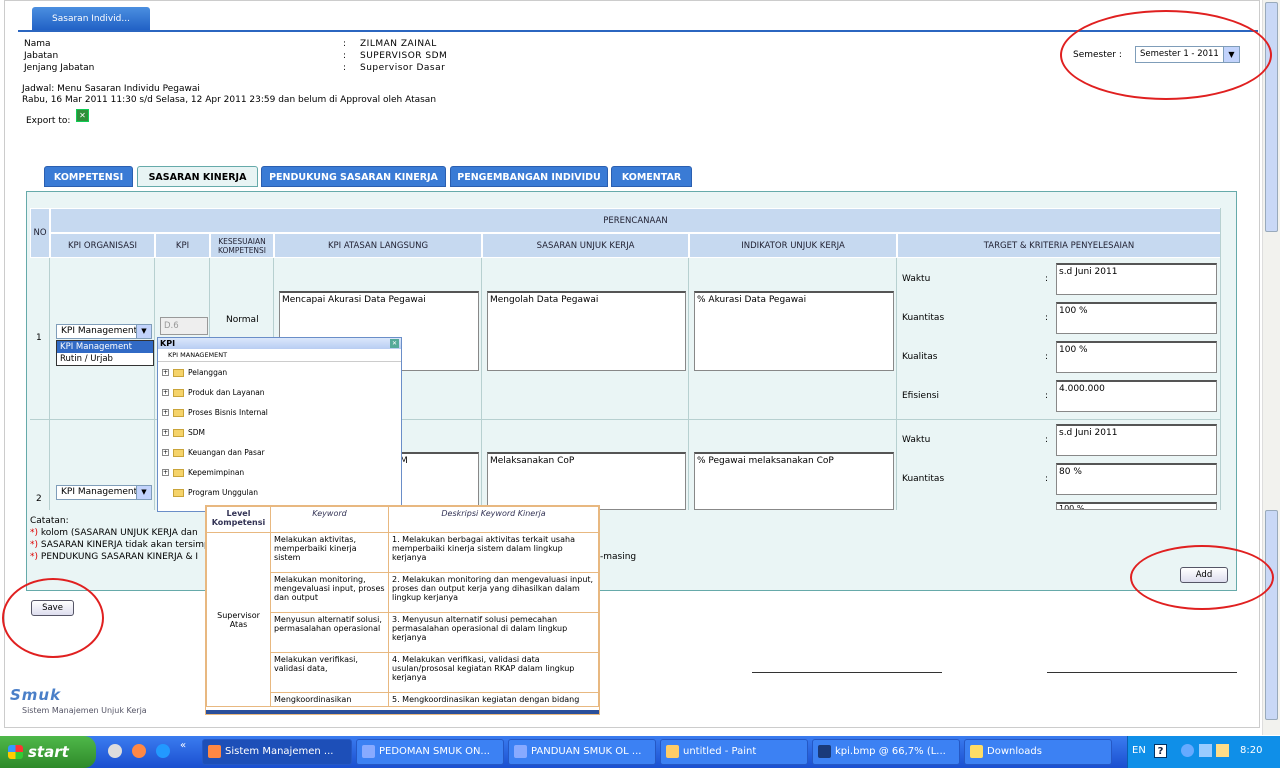 The height and width of the screenshot is (768, 1280). I want to click on tree-item-produk: + Produk dan Layanan, so click(213, 392).